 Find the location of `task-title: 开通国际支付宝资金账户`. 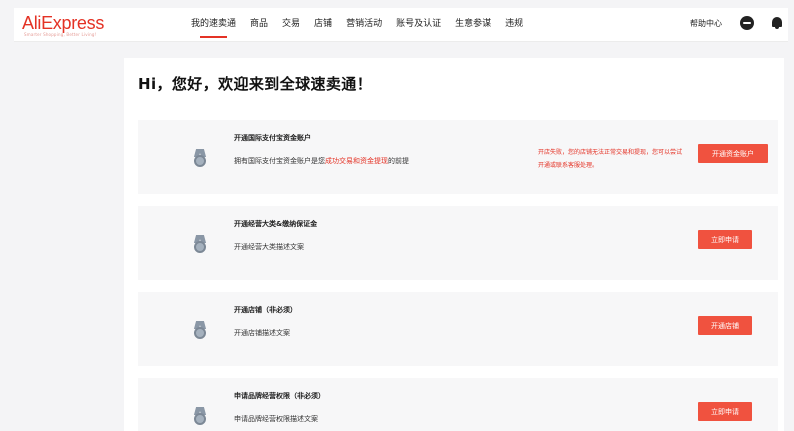

task-title: 开通国际支付宝资金账户 is located at coordinates (272, 138).